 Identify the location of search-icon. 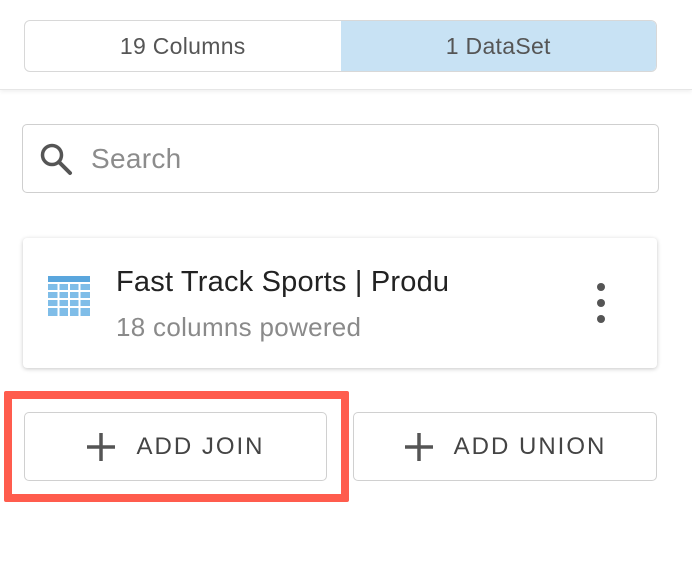
(56, 159).